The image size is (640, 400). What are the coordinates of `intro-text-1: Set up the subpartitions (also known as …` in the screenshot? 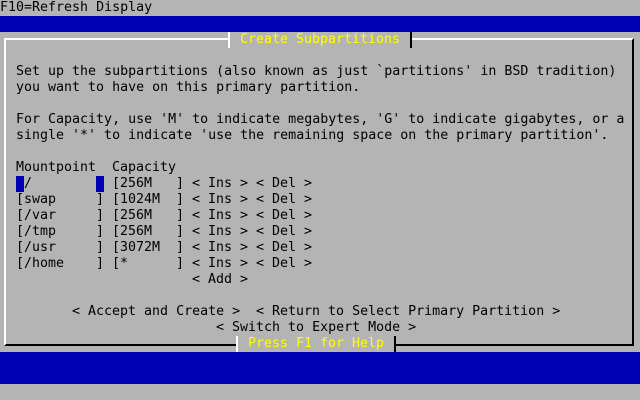 It's located at (316, 71).